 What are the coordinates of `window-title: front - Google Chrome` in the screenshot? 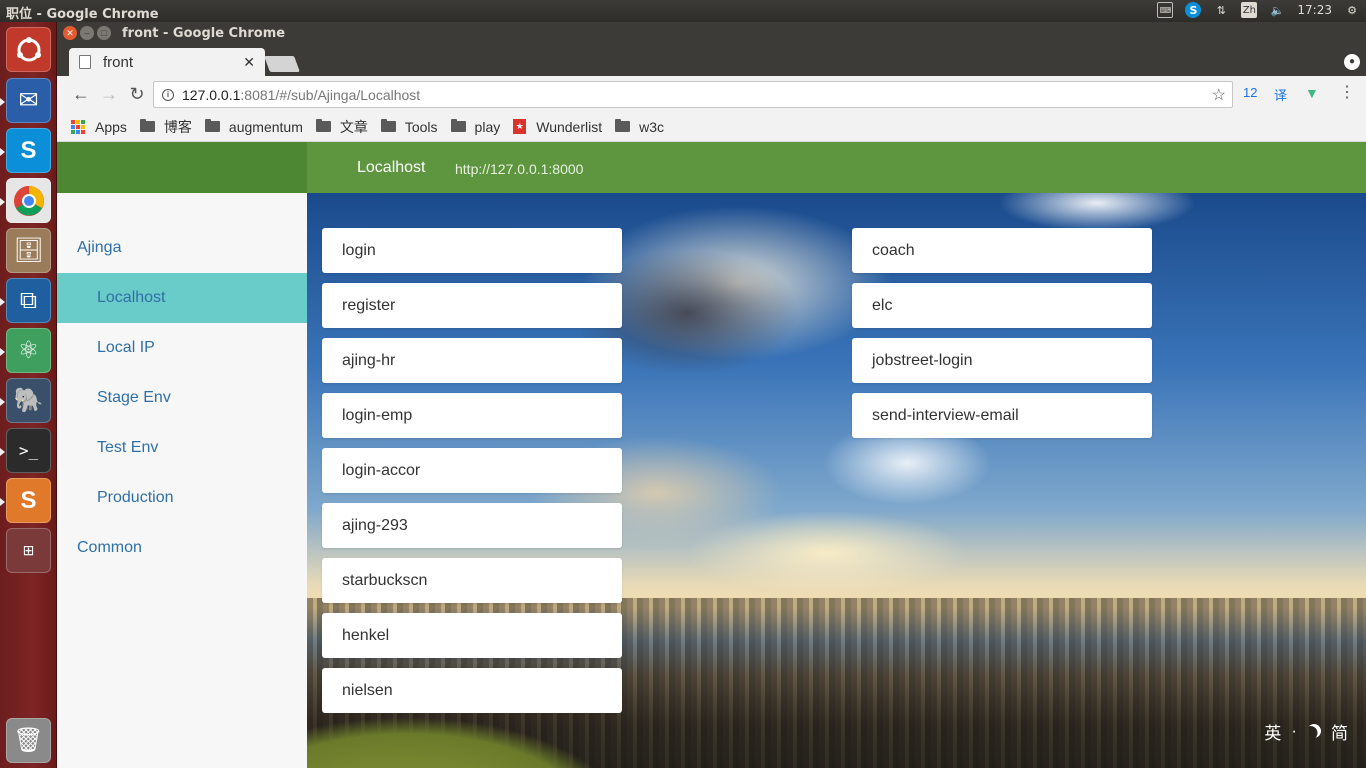 It's located at (204, 33).